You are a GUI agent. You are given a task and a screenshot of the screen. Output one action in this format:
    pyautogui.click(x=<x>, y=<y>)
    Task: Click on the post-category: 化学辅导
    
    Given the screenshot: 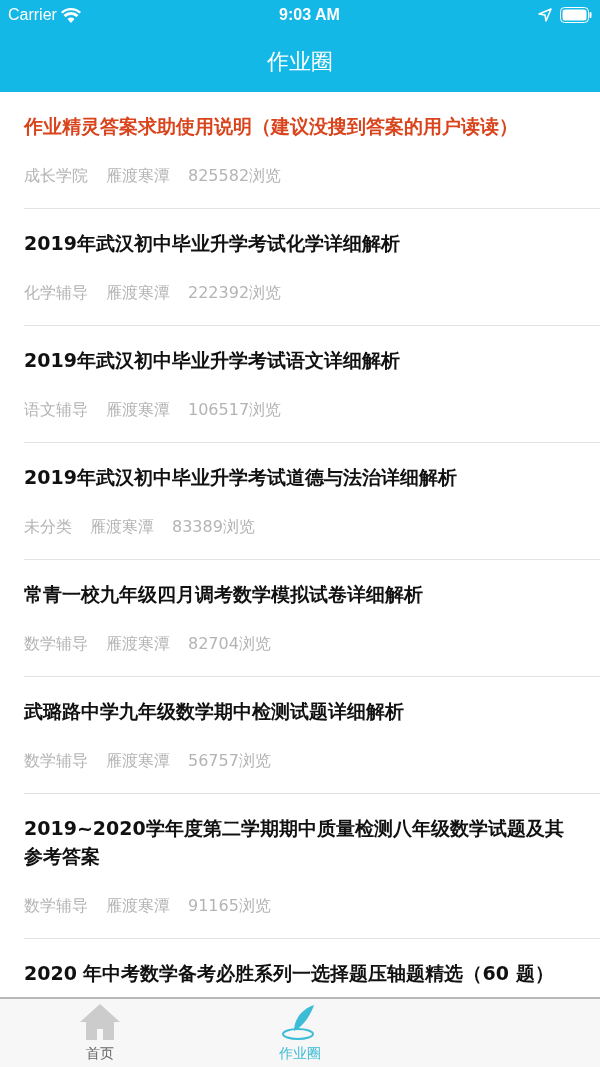 What is the action you would take?
    pyautogui.click(x=56, y=293)
    